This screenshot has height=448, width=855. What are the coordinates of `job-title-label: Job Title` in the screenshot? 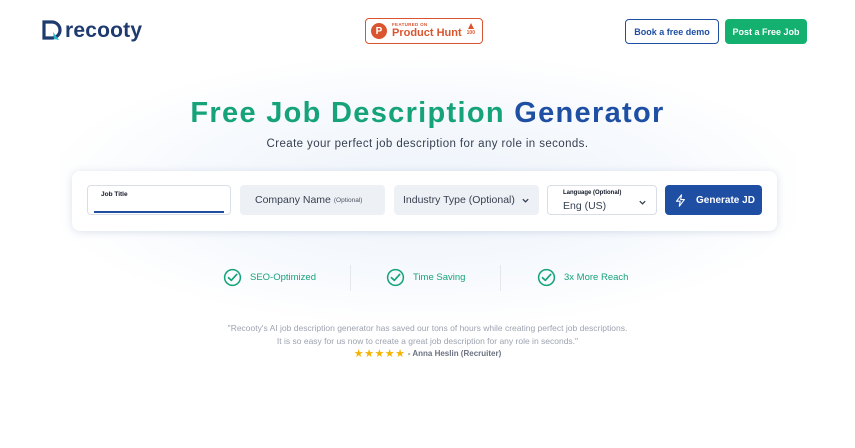 It's located at (114, 194).